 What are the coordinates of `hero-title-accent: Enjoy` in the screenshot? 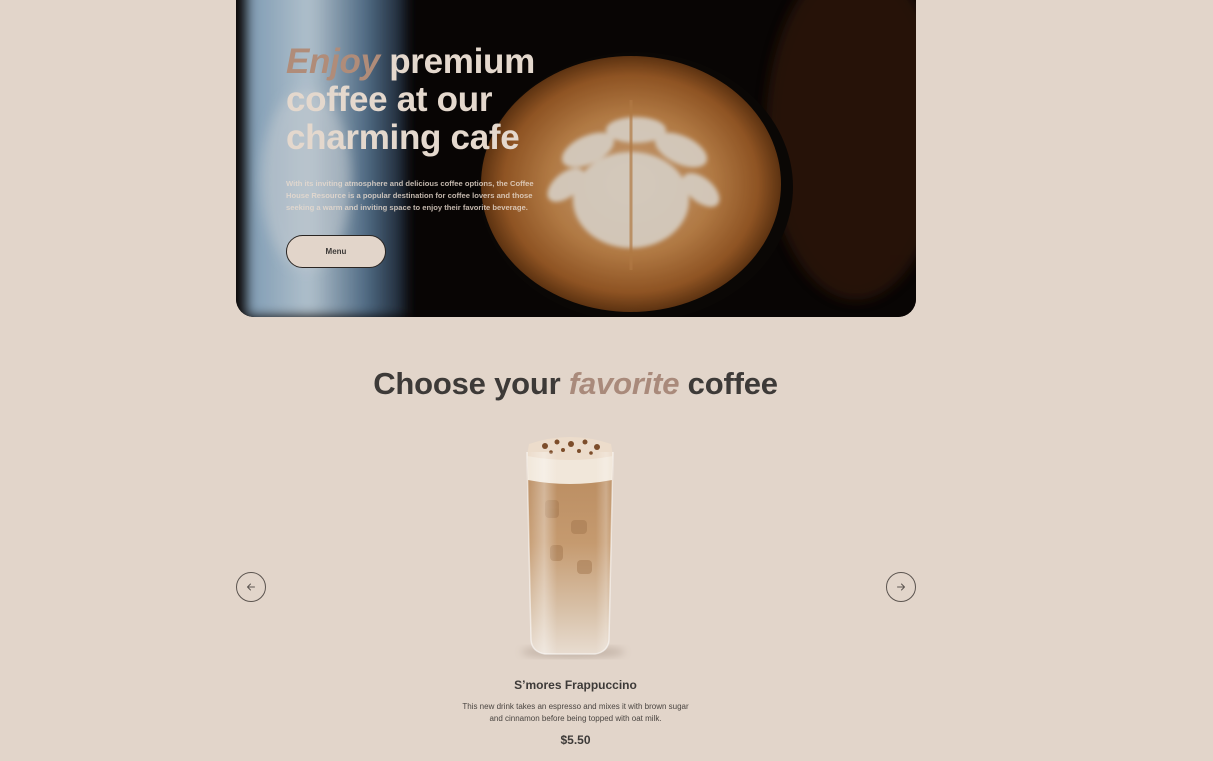 It's located at (333, 61).